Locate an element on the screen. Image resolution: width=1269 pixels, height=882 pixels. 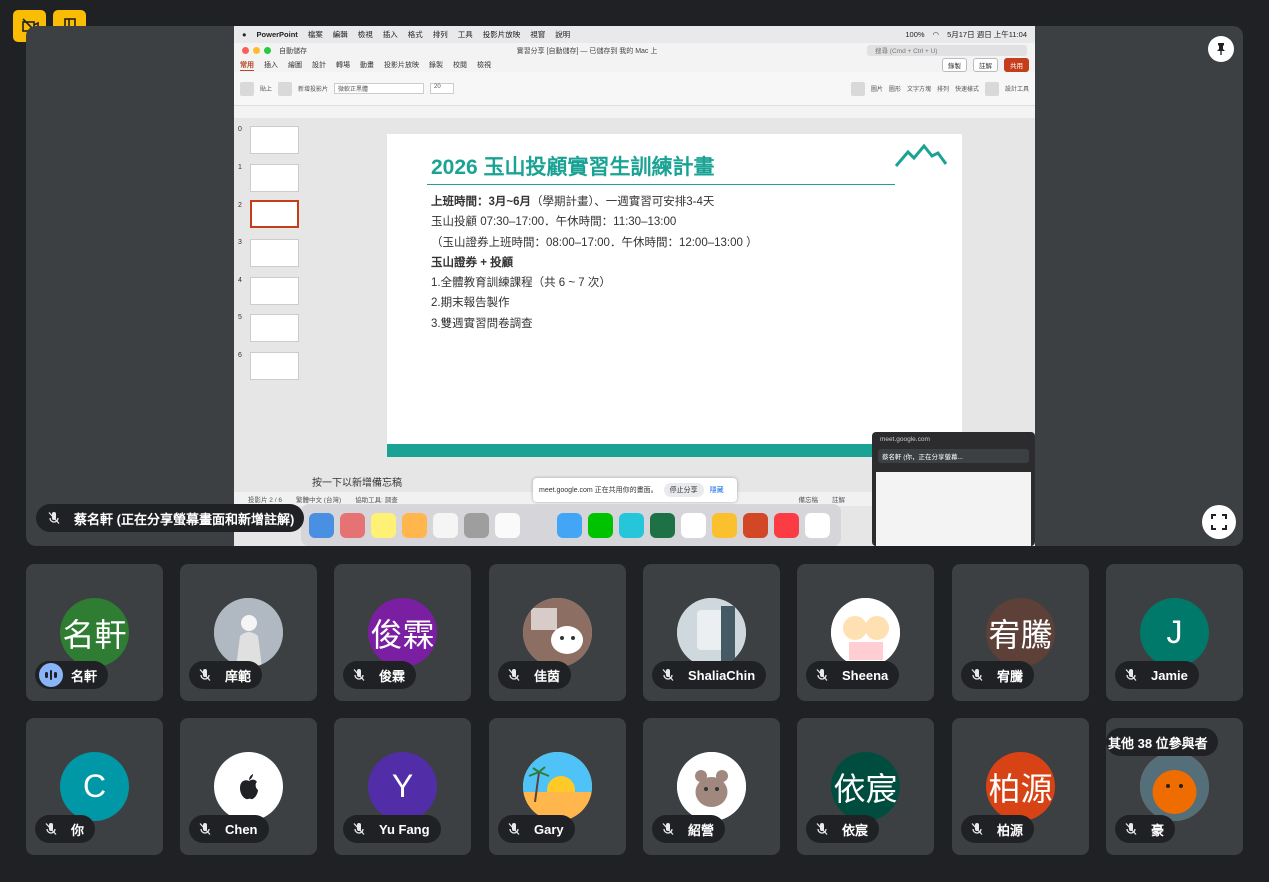
close-window-icon is located at coordinates (245, 50).